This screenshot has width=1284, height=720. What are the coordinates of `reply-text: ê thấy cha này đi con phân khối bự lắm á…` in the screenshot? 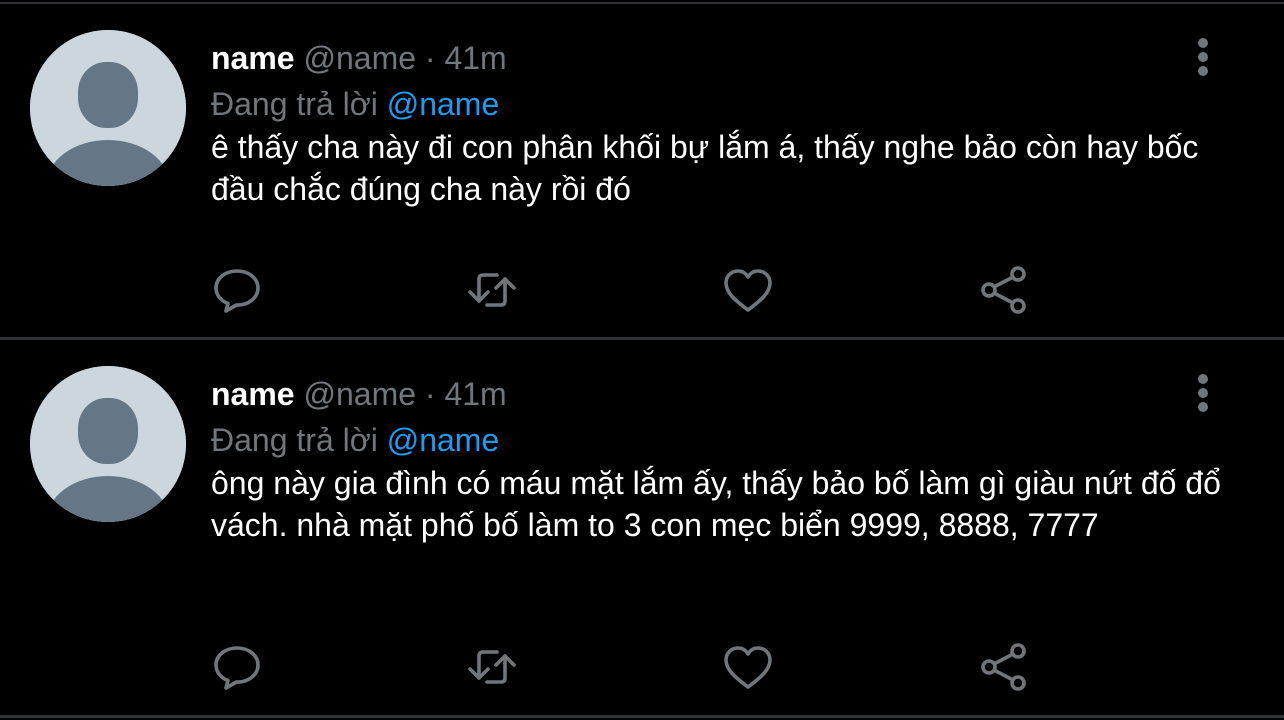 It's located at (705, 168).